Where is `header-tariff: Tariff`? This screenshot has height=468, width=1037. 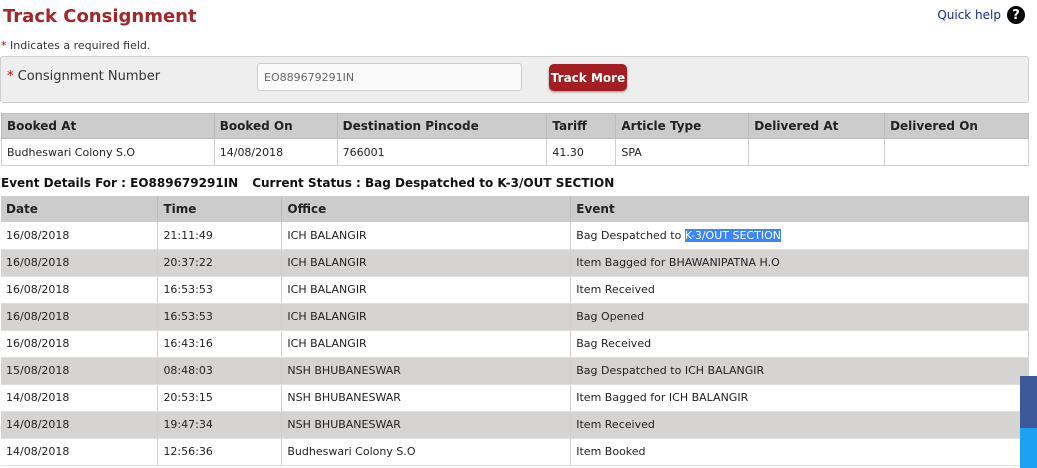 header-tariff: Tariff is located at coordinates (581, 126).